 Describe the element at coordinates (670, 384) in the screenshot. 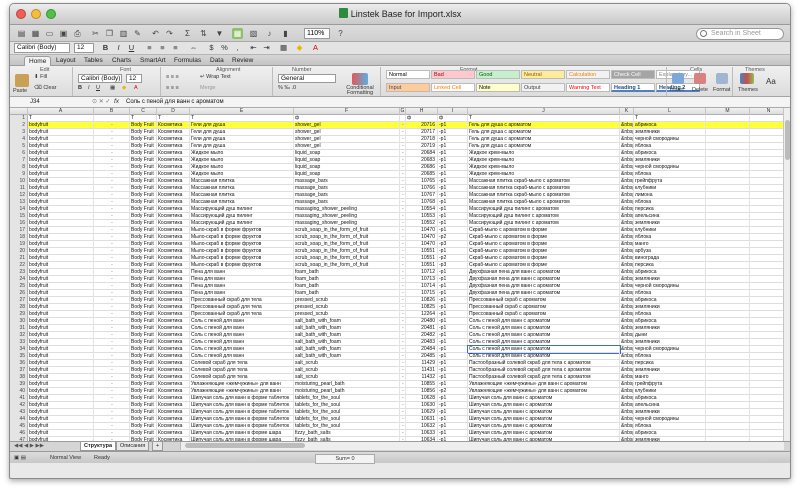

I see `cell: грейпфрута` at that location.